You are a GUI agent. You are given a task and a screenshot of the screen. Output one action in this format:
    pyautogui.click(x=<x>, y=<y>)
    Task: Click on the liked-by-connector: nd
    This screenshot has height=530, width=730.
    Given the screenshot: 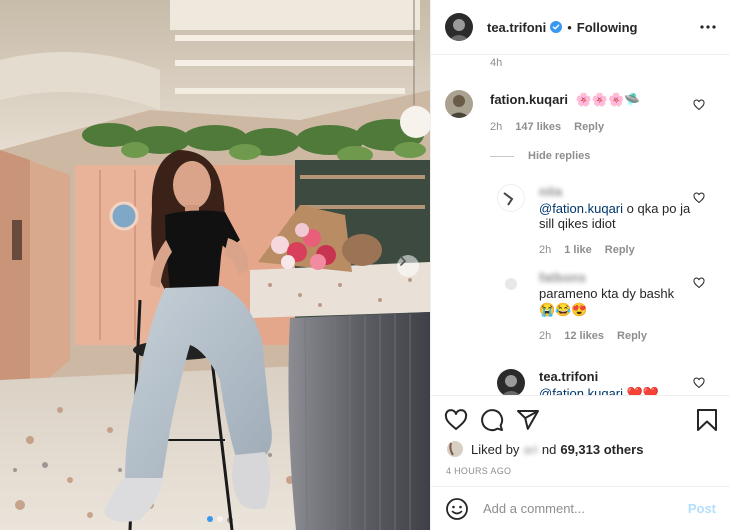 What is the action you would take?
    pyautogui.click(x=549, y=449)
    